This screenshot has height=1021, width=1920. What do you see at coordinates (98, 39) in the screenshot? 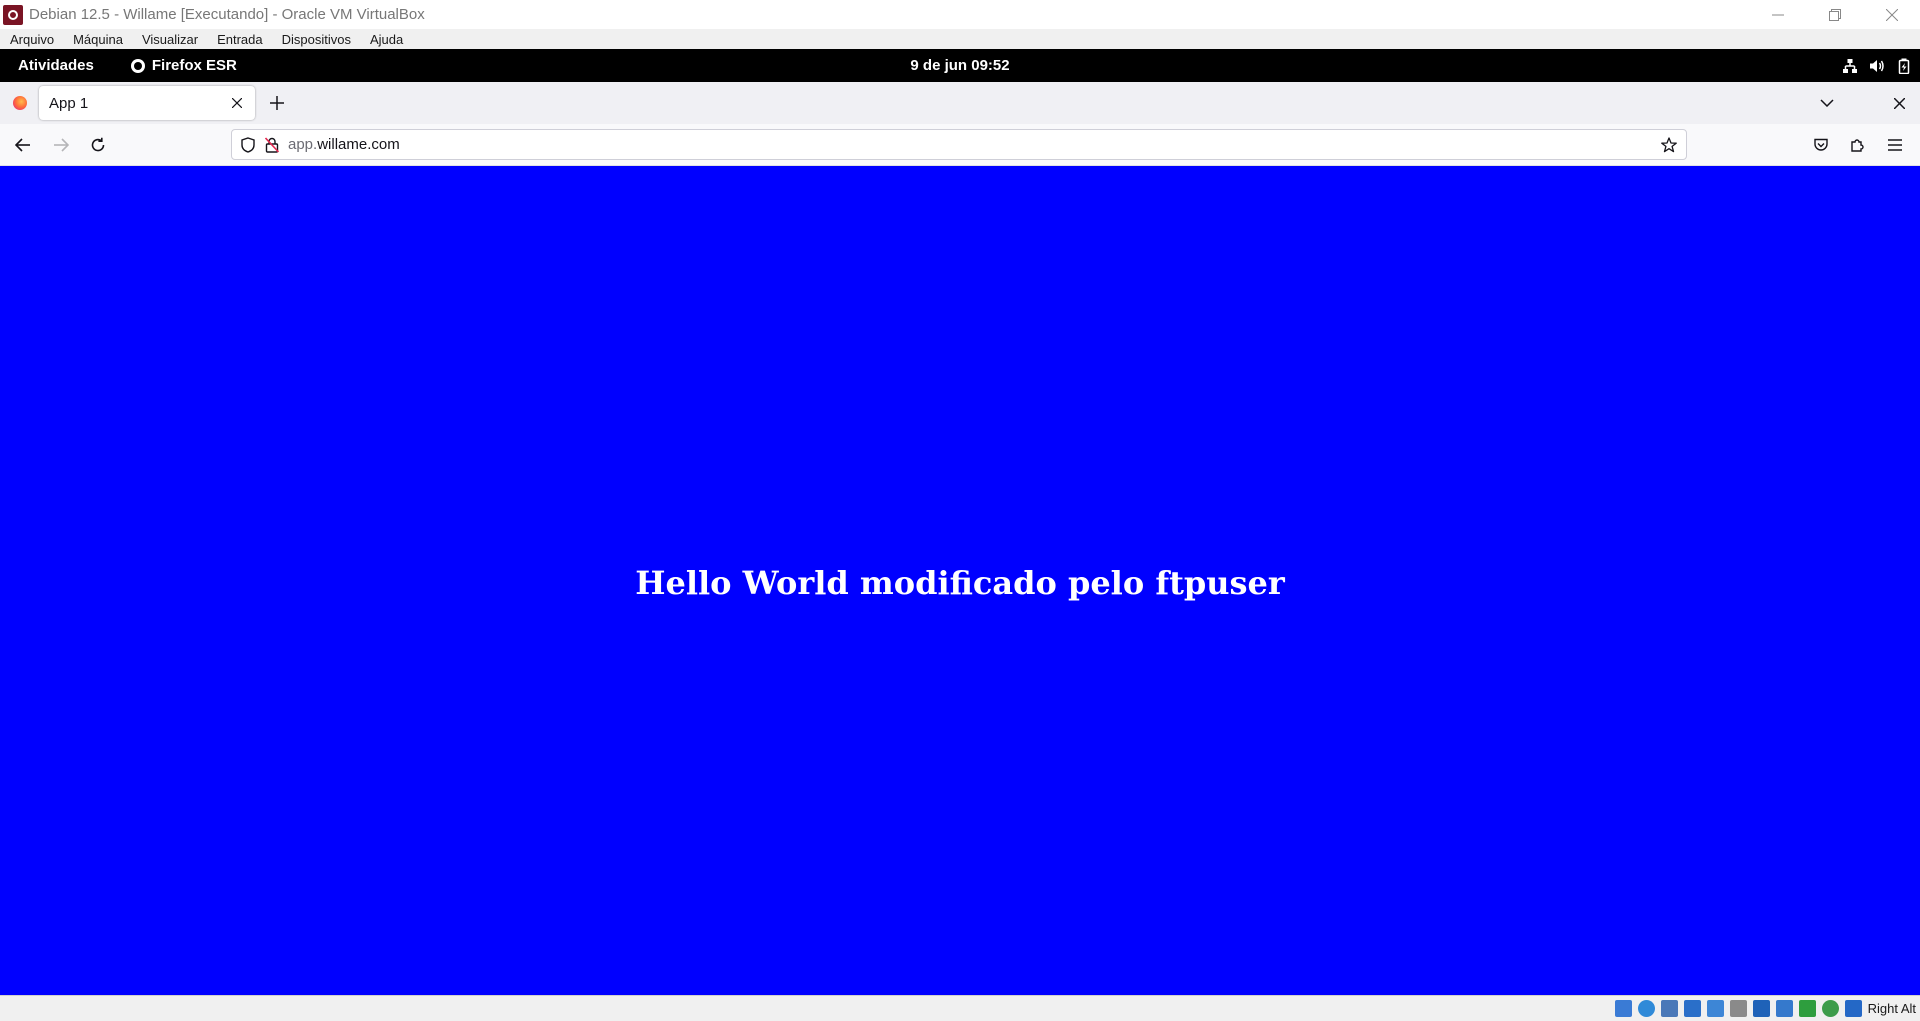
I see `menu-maquina: Máquina` at bounding box center [98, 39].